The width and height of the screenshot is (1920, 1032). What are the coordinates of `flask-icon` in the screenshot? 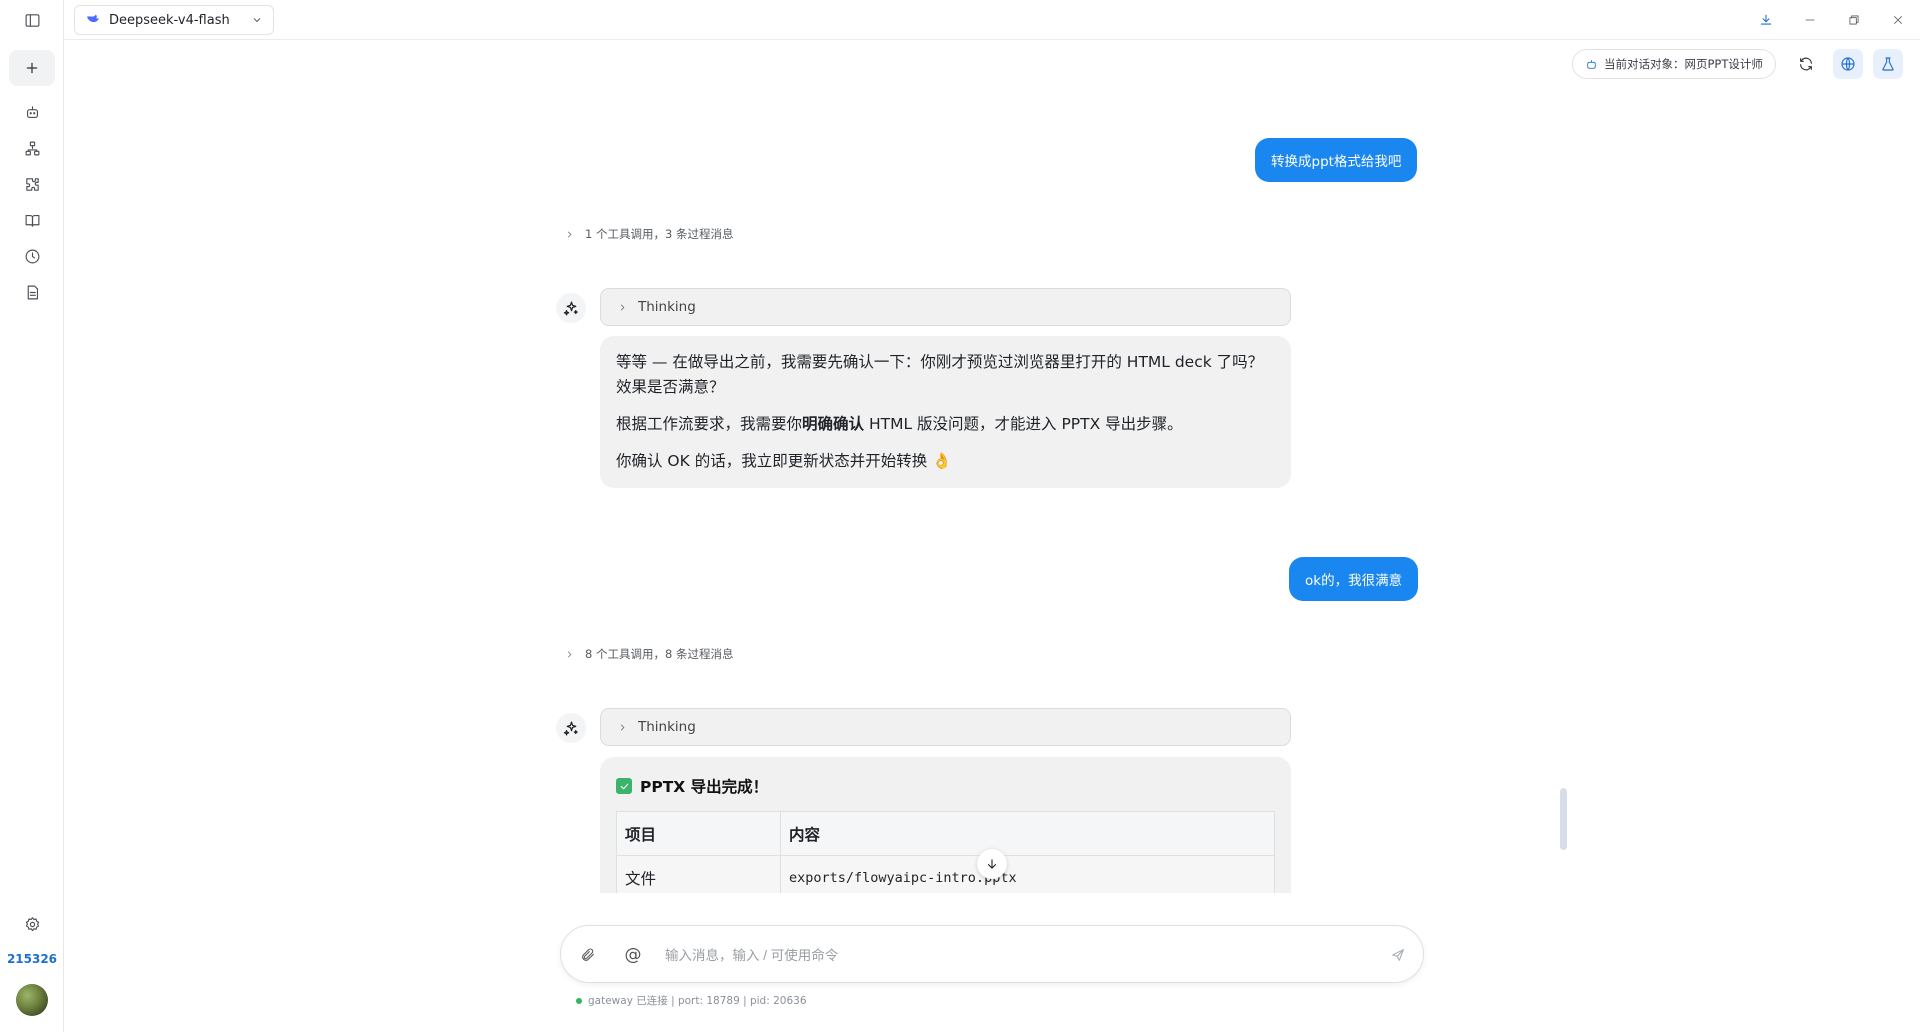 It's located at (1888, 64).